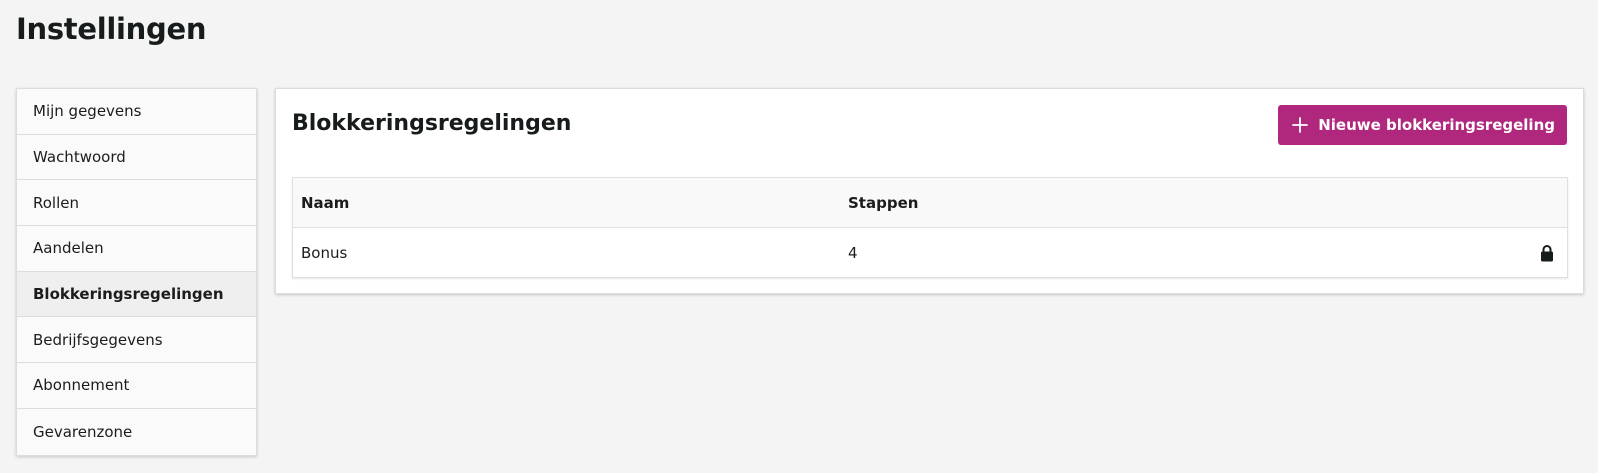 The height and width of the screenshot is (473, 1598). Describe the element at coordinates (1187, 203) in the screenshot. I see `column-header-stappen: Stappen` at that location.